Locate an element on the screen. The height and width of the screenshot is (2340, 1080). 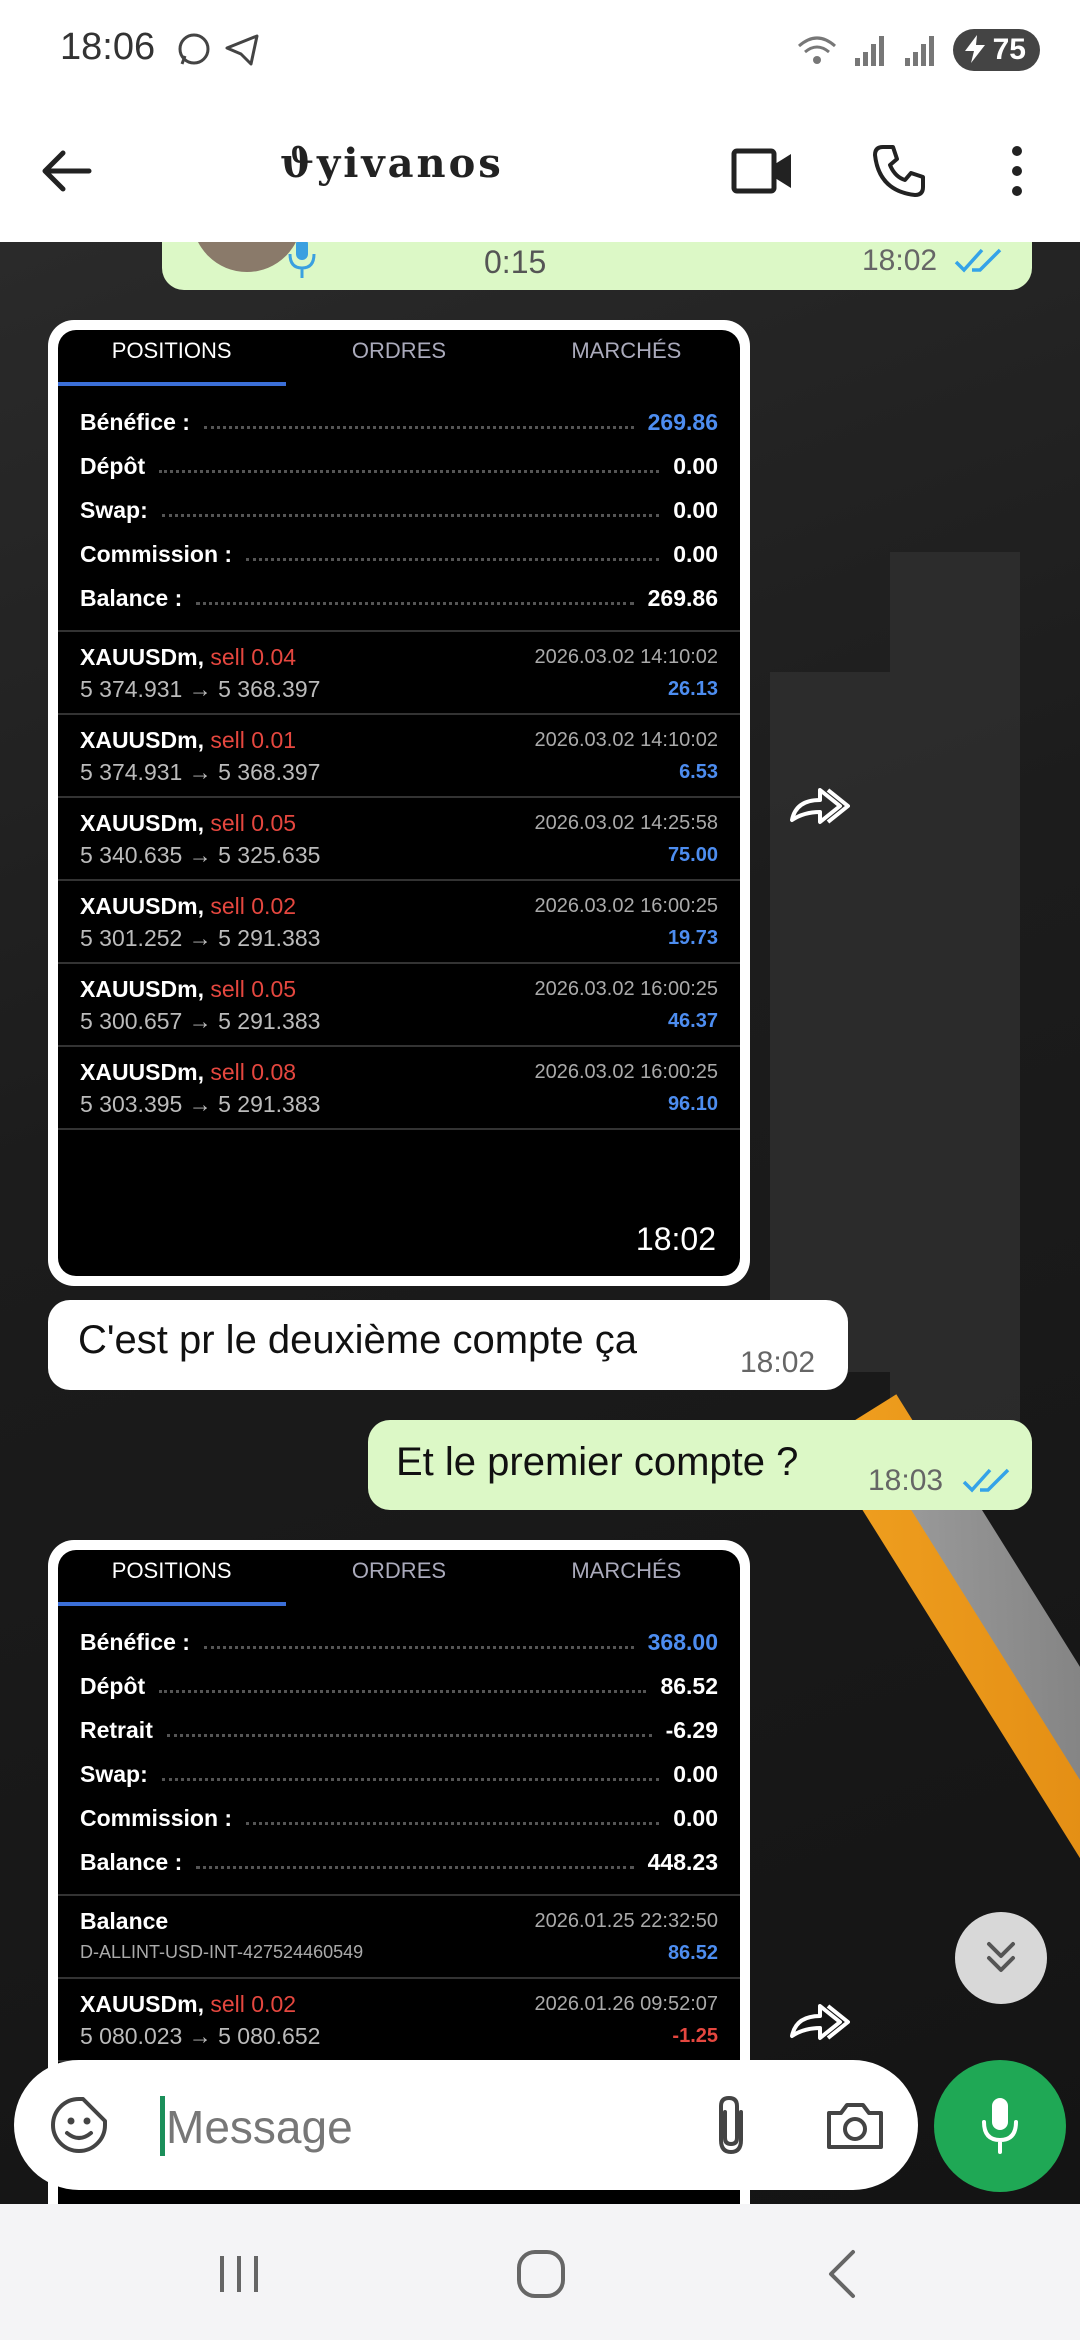
trade-time: 2026.03.02 14:25:58 is located at coordinates (626, 823).